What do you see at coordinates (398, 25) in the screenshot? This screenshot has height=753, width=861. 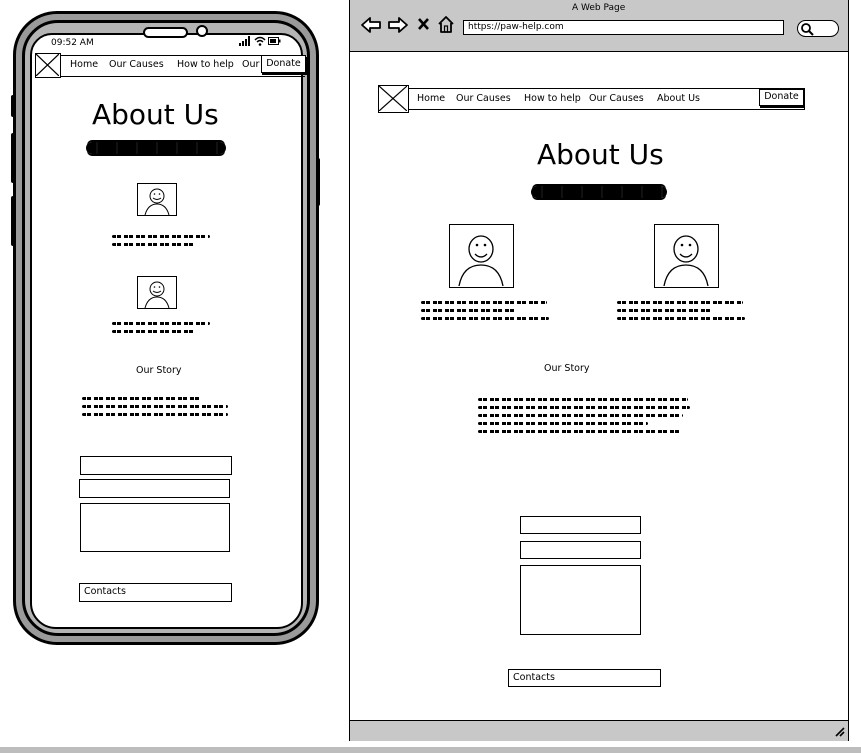 I see `forward-arrow-icon` at bounding box center [398, 25].